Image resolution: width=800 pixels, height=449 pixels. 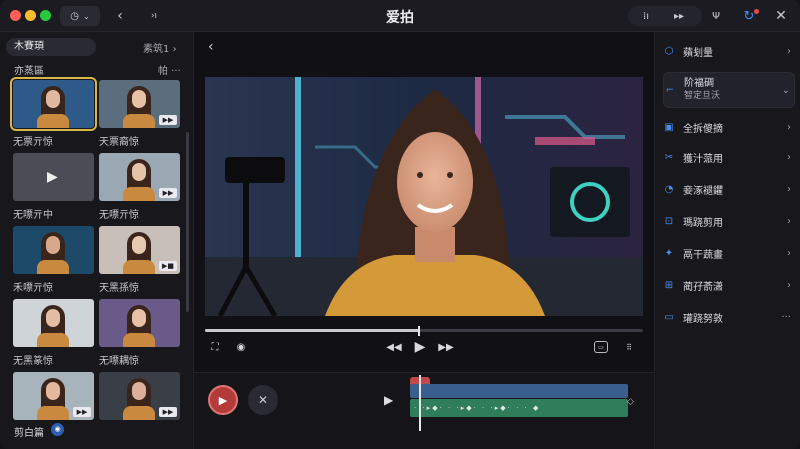 I want to click on play-button: ▶, so click(x=420, y=347).